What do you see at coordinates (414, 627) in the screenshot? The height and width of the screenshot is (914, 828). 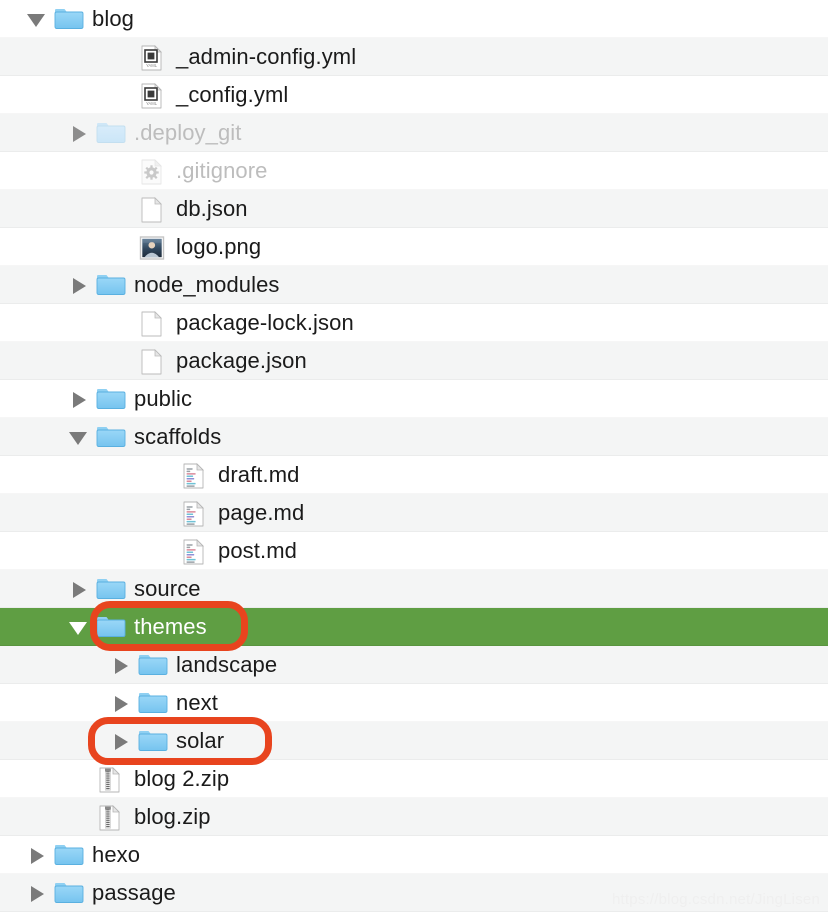 I see `tree-row: themes` at bounding box center [414, 627].